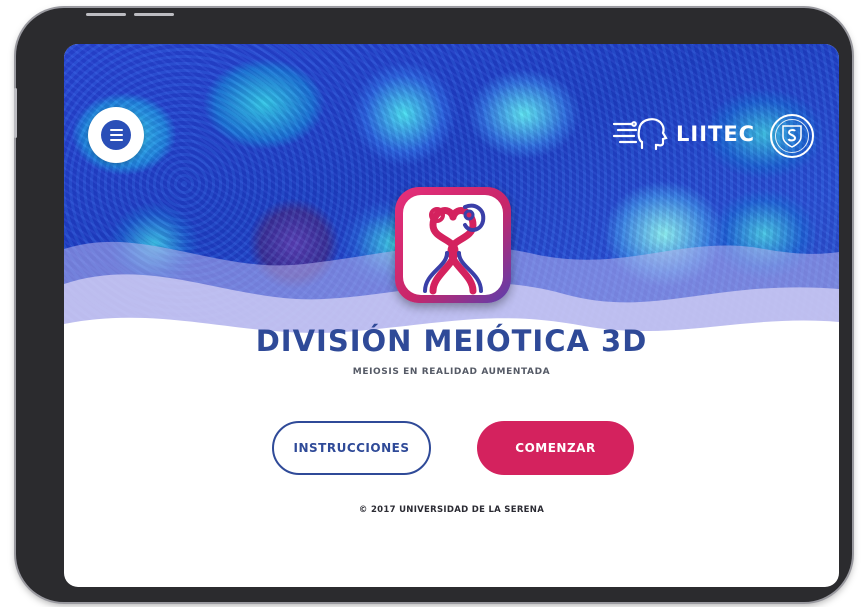 The width and height of the screenshot is (861, 607). I want to click on app-title: DIVISIÓN MEIÓTICA 3D, so click(451, 341).